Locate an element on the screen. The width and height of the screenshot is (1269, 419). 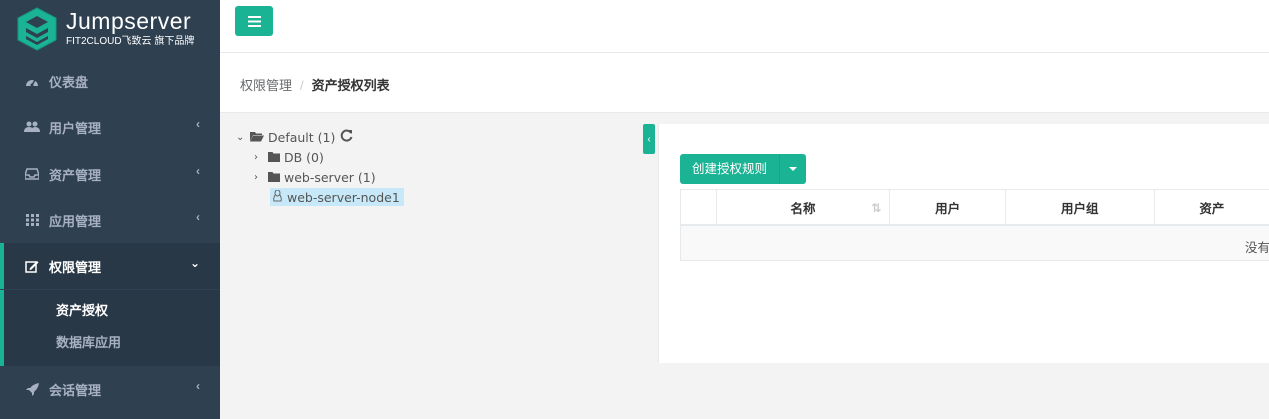
sidebar-item-sessions: 会话管理 ‹ is located at coordinates (110, 389).